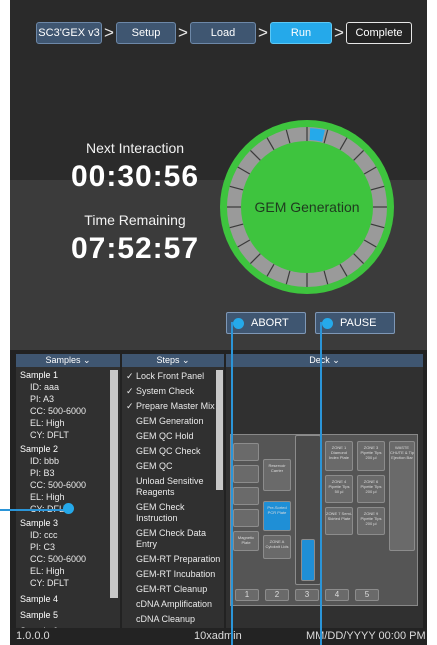  What do you see at coordinates (42, 399) in the screenshot?
I see `sample-detail: PI: A3` at bounding box center [42, 399].